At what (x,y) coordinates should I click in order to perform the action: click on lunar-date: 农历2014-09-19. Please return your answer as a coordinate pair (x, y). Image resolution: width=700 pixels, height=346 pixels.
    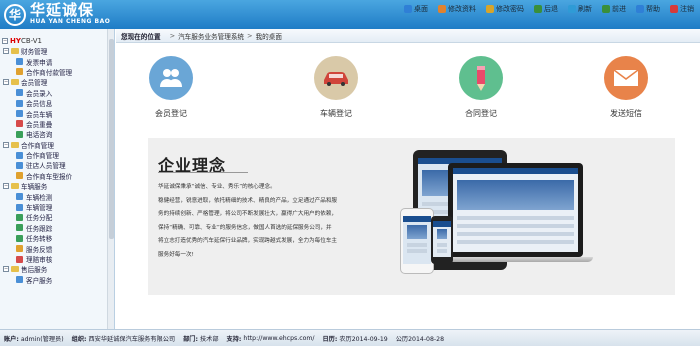
    Looking at the image, I should click on (363, 339).